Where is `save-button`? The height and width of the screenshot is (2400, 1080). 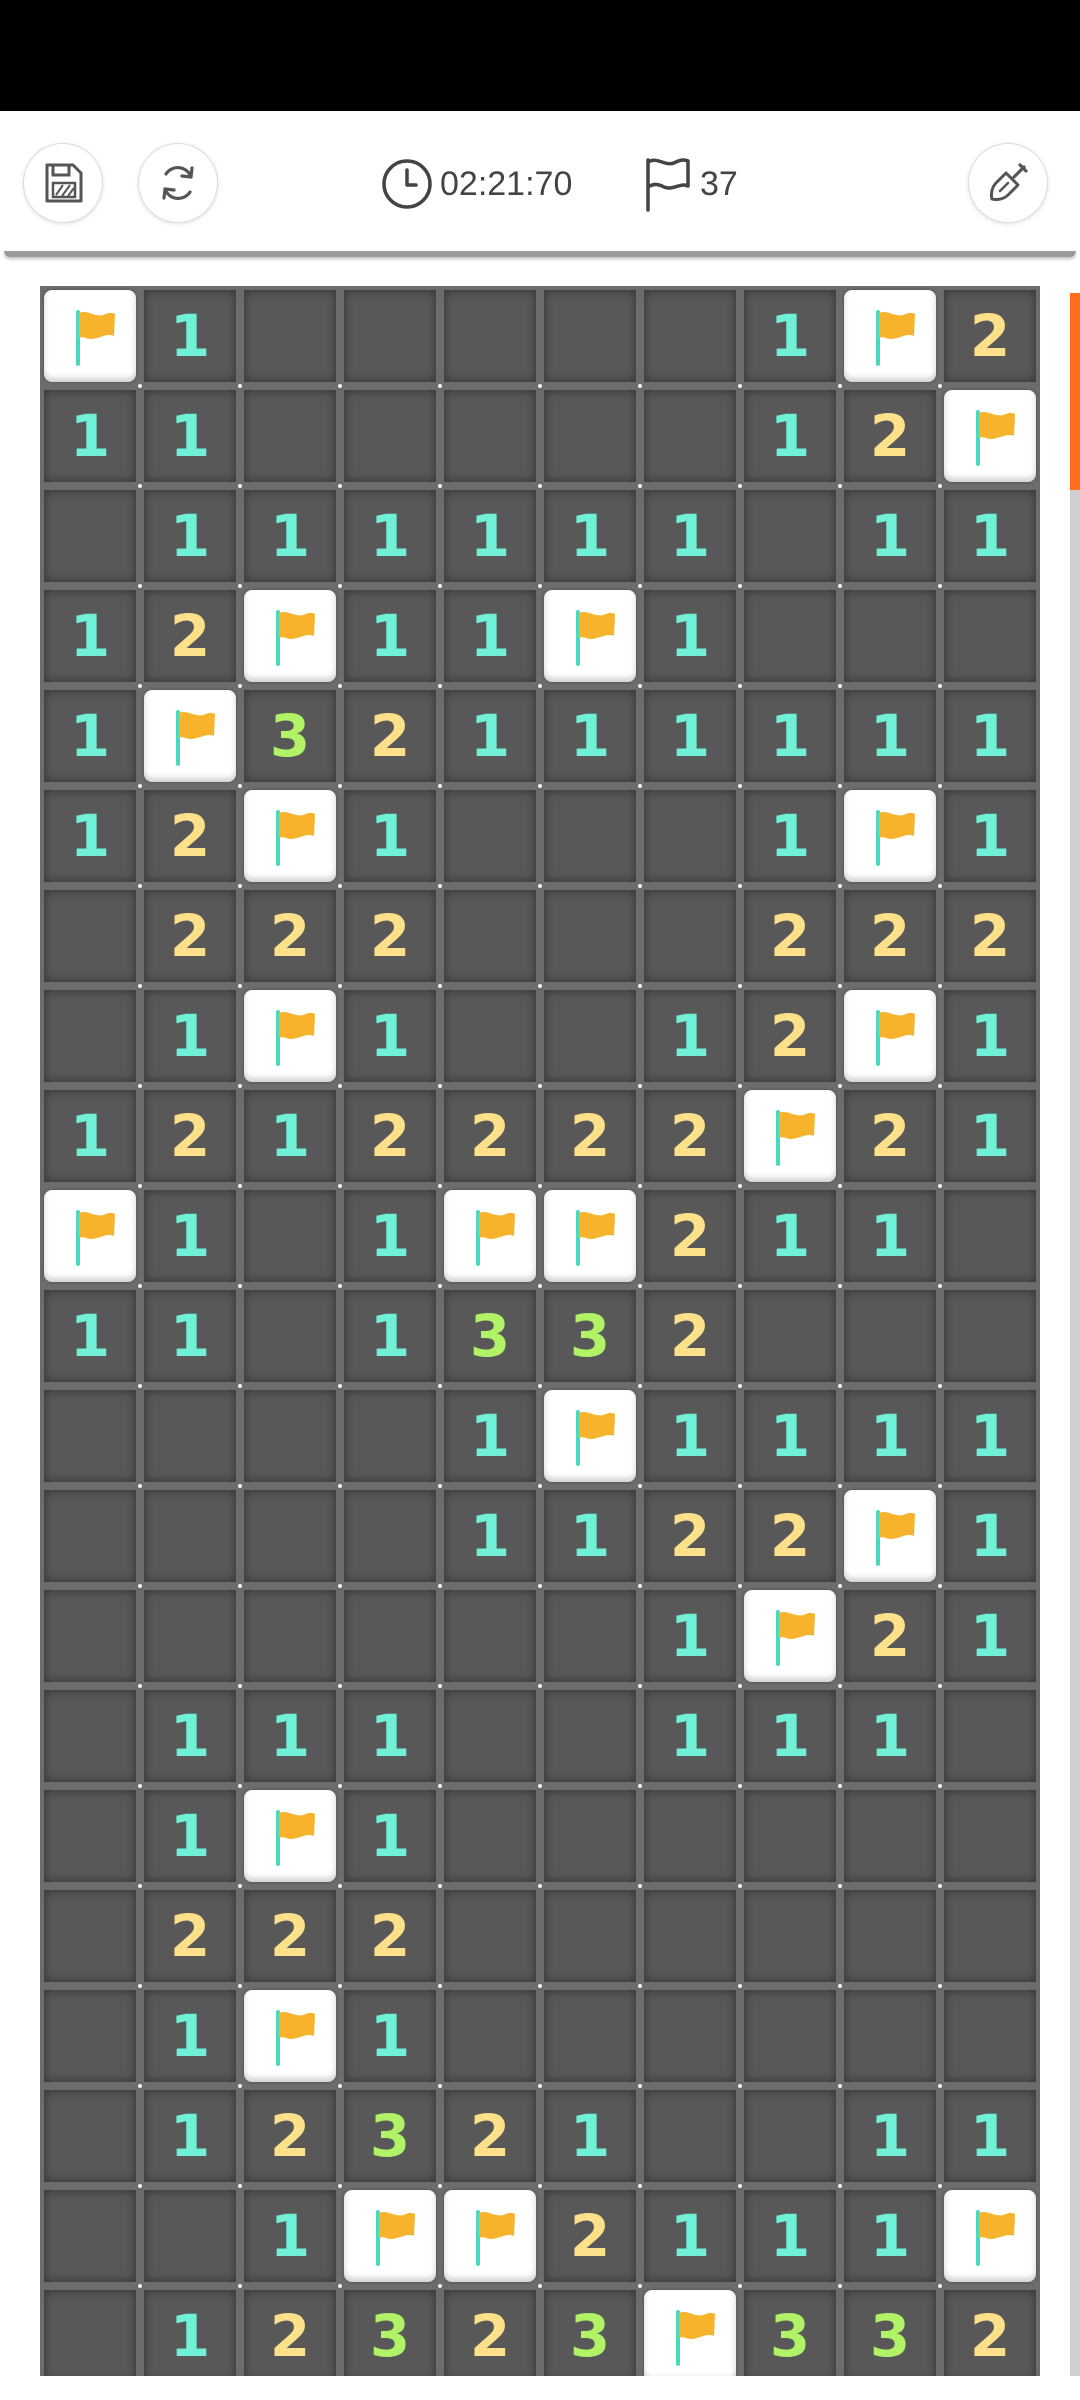
save-button is located at coordinates (63, 183).